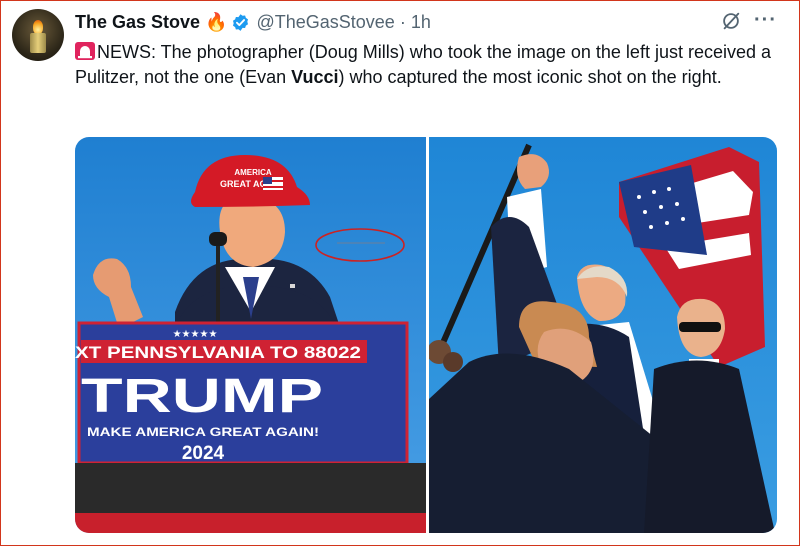  Describe the element at coordinates (85, 51) in the screenshot. I see `siren-icon` at that location.